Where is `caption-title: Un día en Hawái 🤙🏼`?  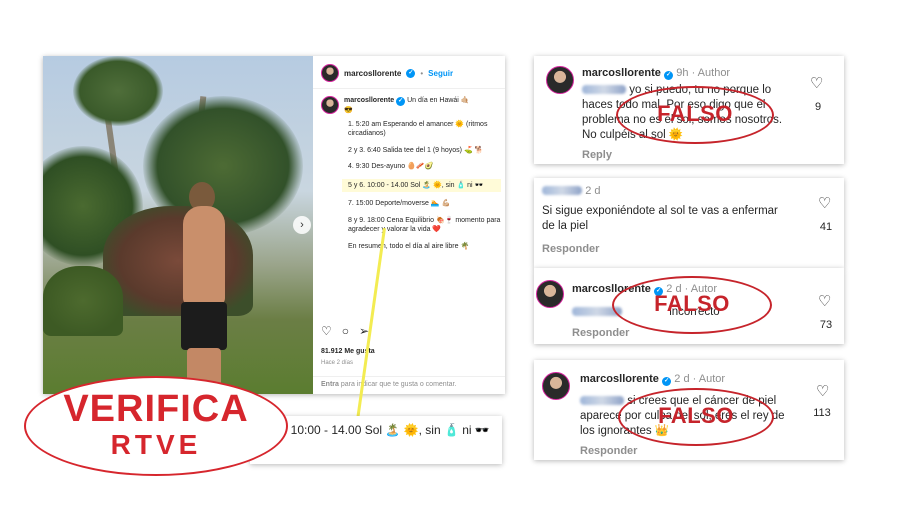
caption-title: Un día en Hawái 🤙🏼 is located at coordinates (438, 100).